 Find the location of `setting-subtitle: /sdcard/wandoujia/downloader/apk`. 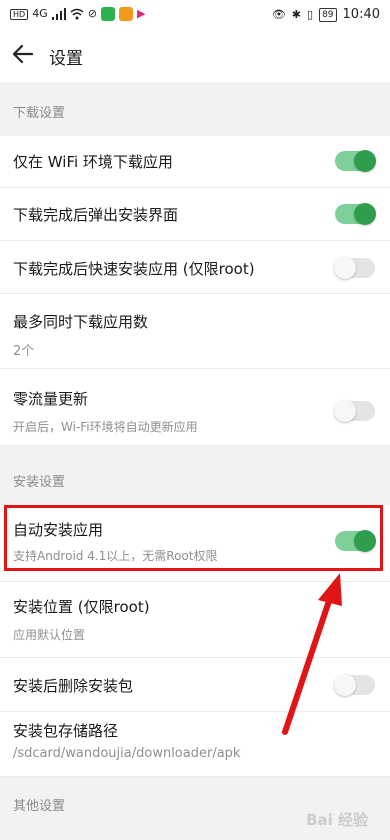

setting-subtitle: /sdcard/wandoujia/downloader/apk is located at coordinates (127, 753).